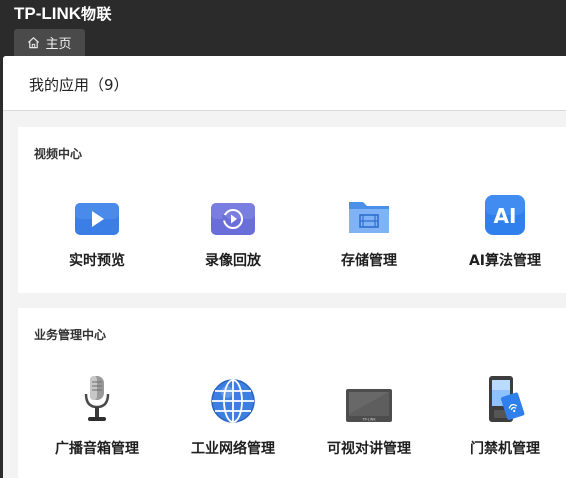  What do you see at coordinates (507, 399) in the screenshot?
I see `access-control-icon` at bounding box center [507, 399].